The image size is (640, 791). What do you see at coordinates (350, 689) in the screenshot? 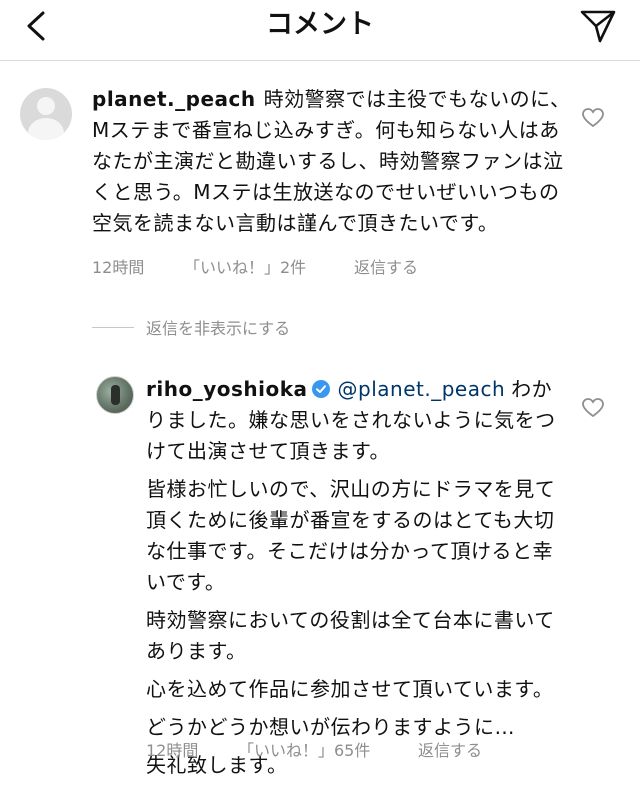
I see `comment-text: 心を込めて作品に参加させて頂いています。` at bounding box center [350, 689].